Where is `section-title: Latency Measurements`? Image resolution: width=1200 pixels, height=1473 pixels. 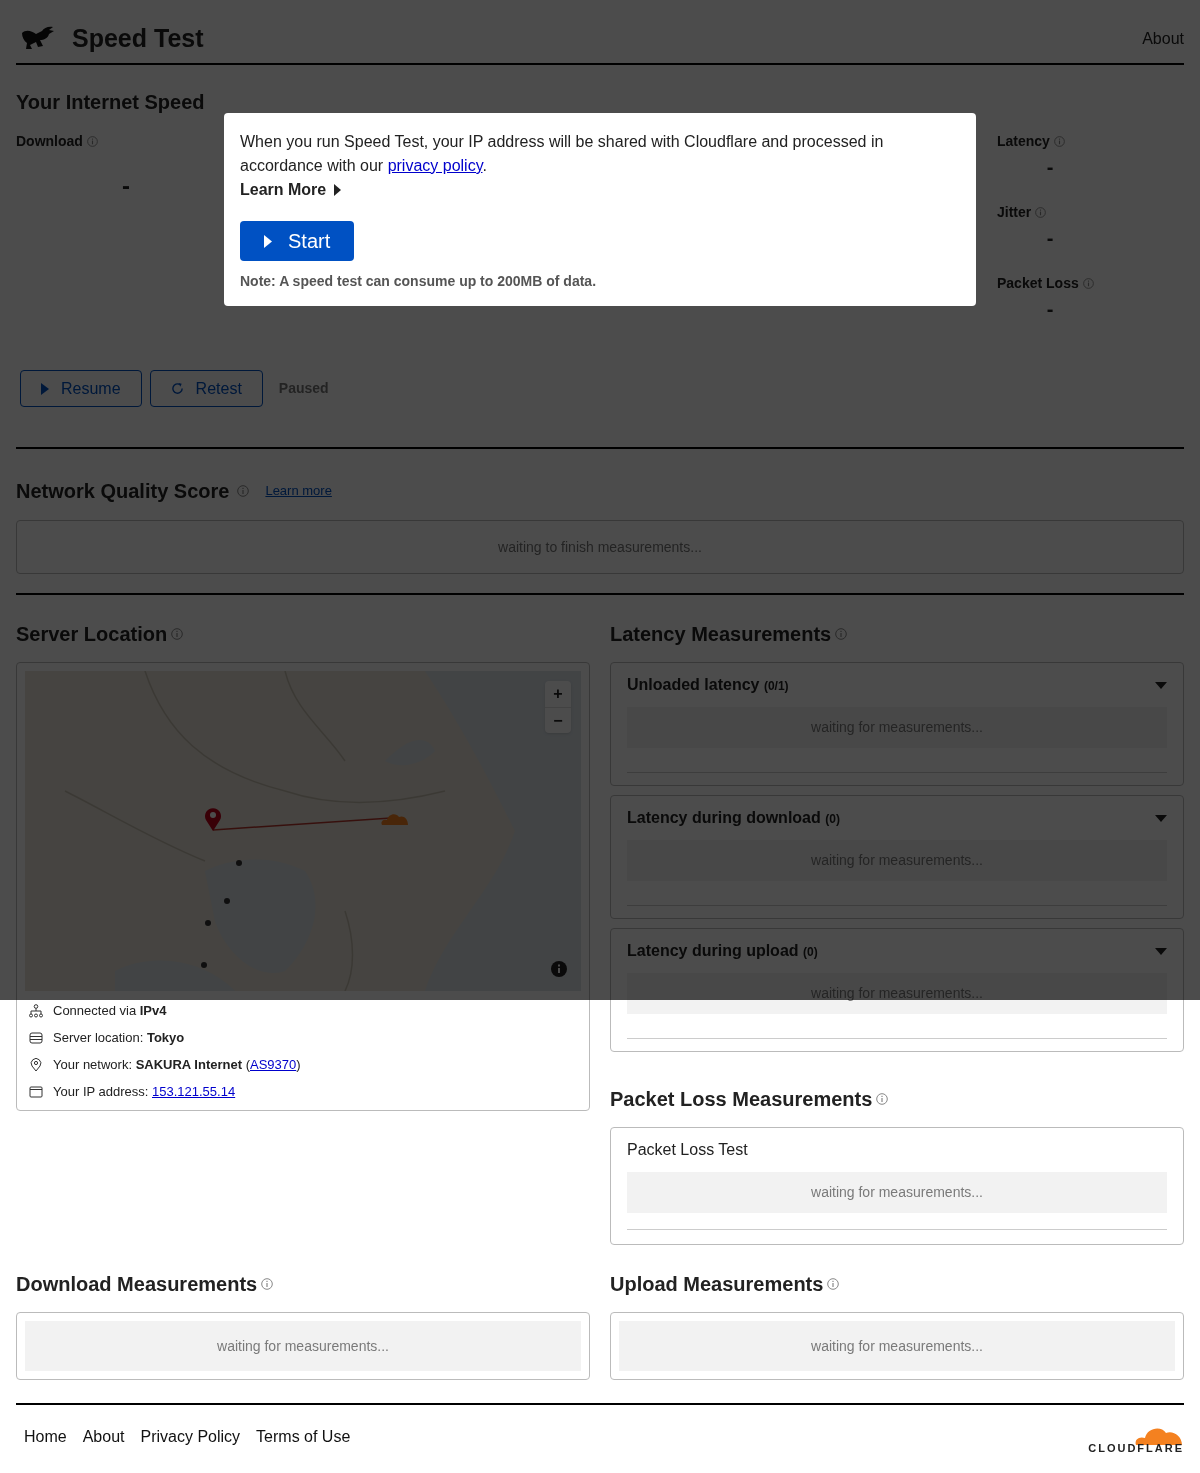
section-title: Latency Measurements is located at coordinates (721, 634).